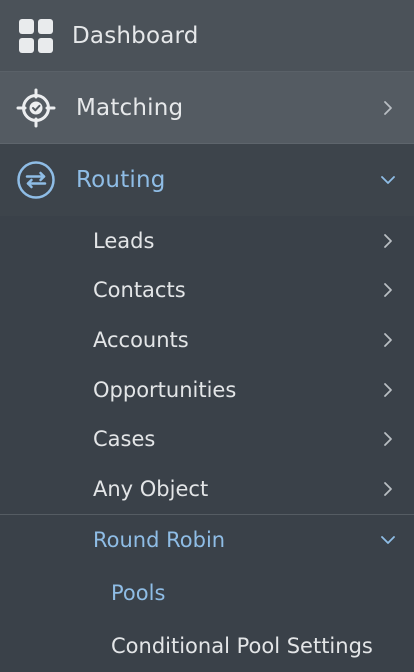  What do you see at coordinates (135, 35) in the screenshot?
I see `sidebar-item-label: Dashboard` at bounding box center [135, 35].